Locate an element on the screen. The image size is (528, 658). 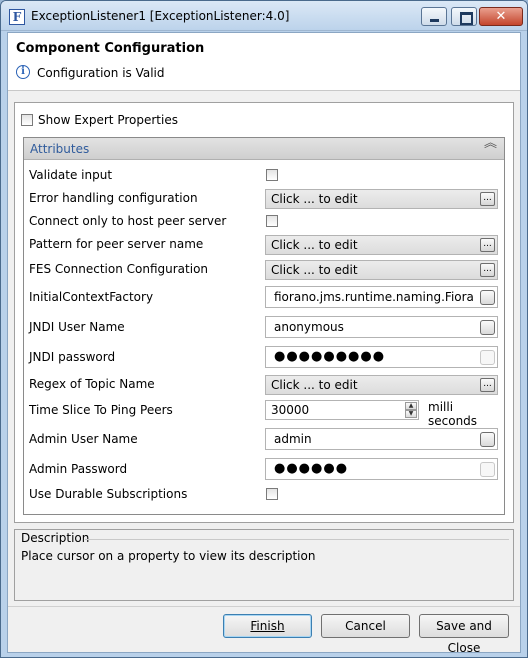
jndi-password-input: ●●●●●●●●● is located at coordinates (381, 357).